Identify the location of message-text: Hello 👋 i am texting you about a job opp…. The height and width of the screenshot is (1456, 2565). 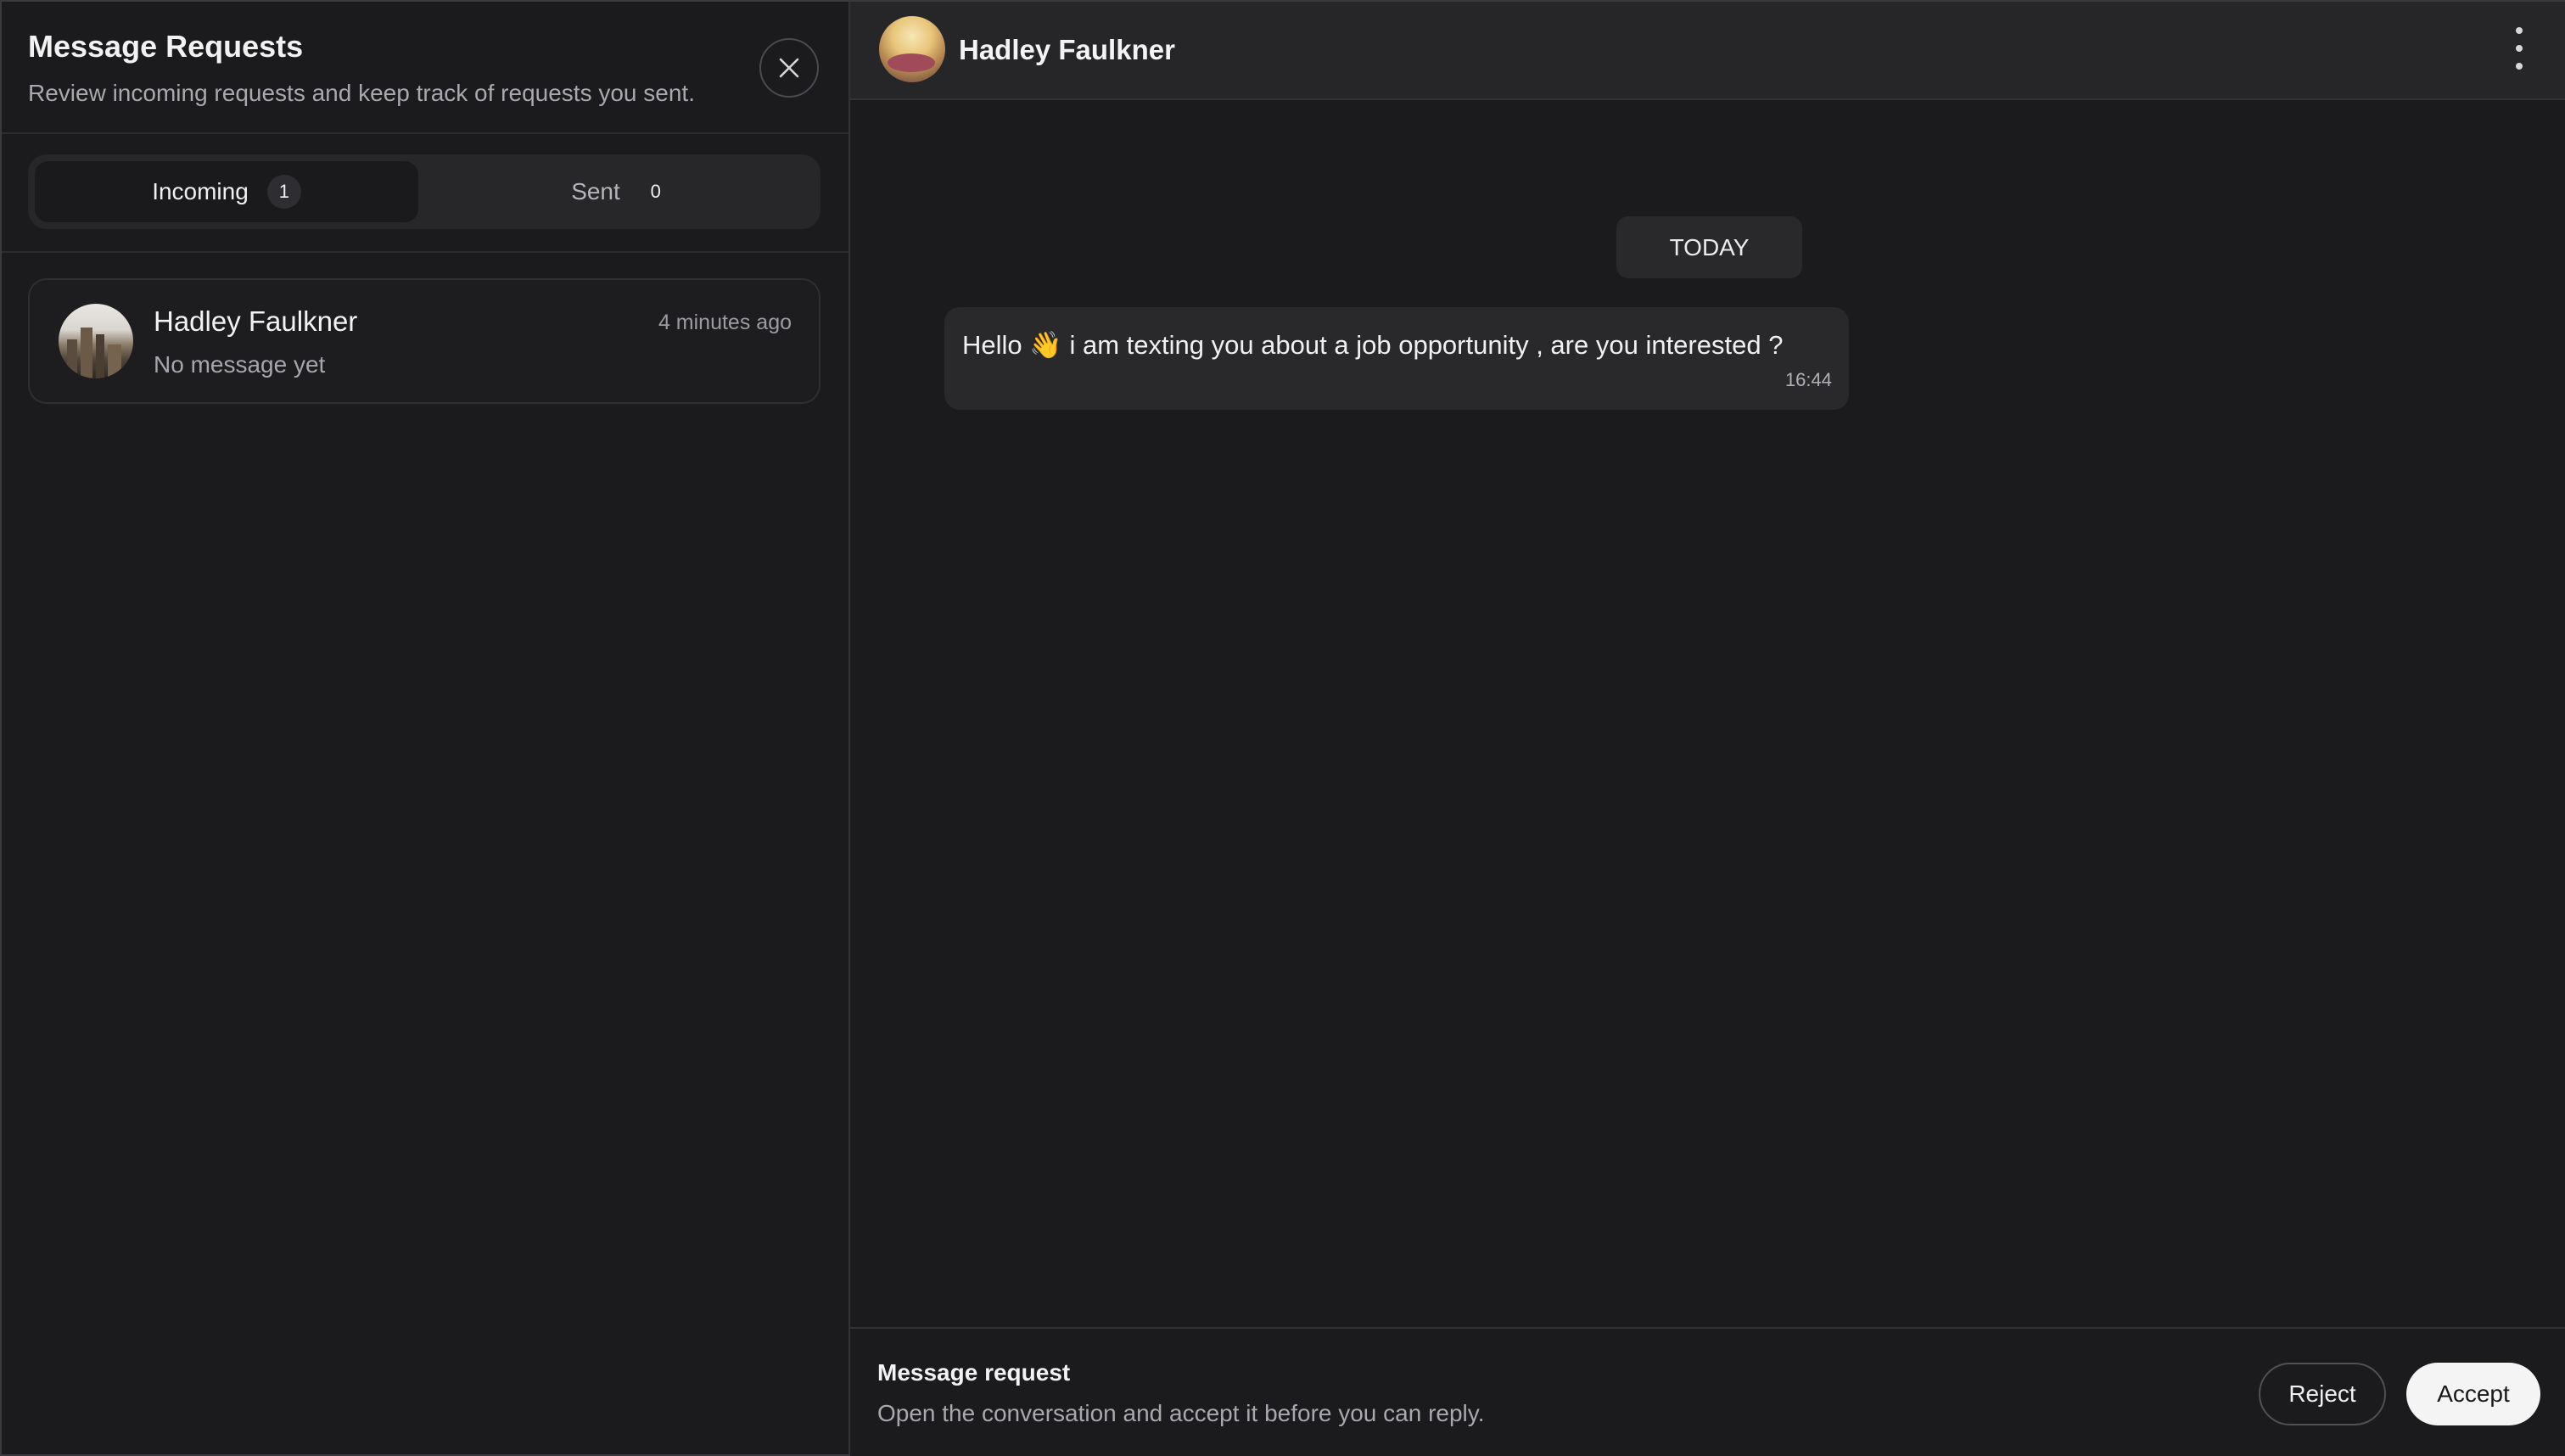
(1373, 345).